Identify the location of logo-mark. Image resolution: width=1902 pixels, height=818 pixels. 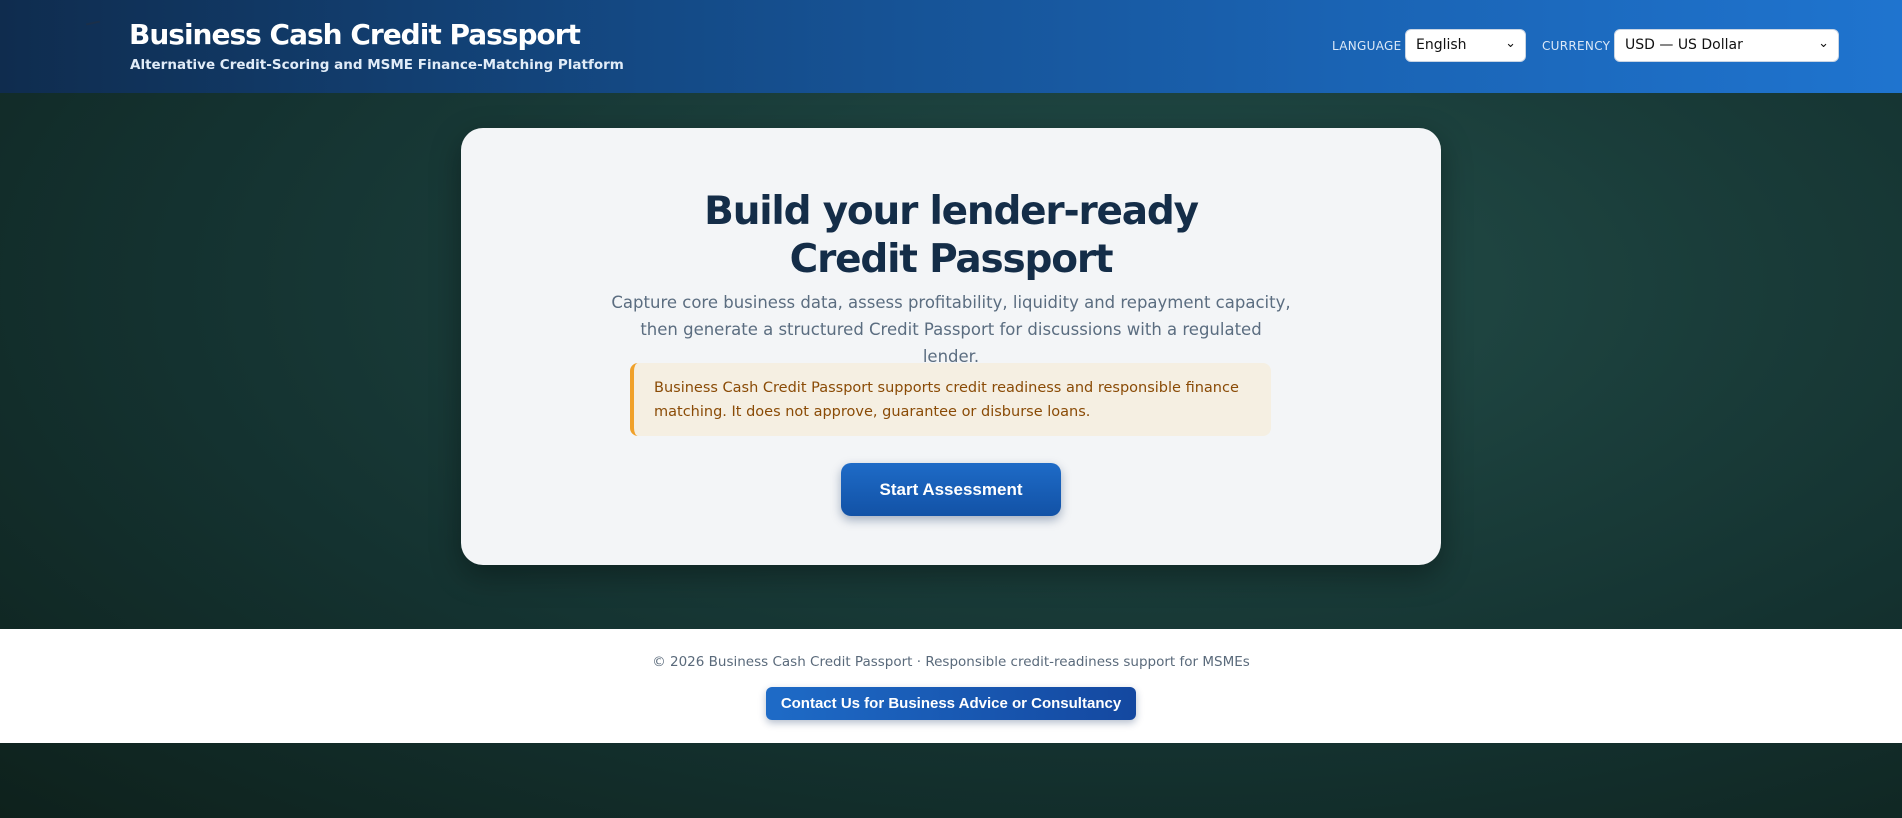
(93, 23).